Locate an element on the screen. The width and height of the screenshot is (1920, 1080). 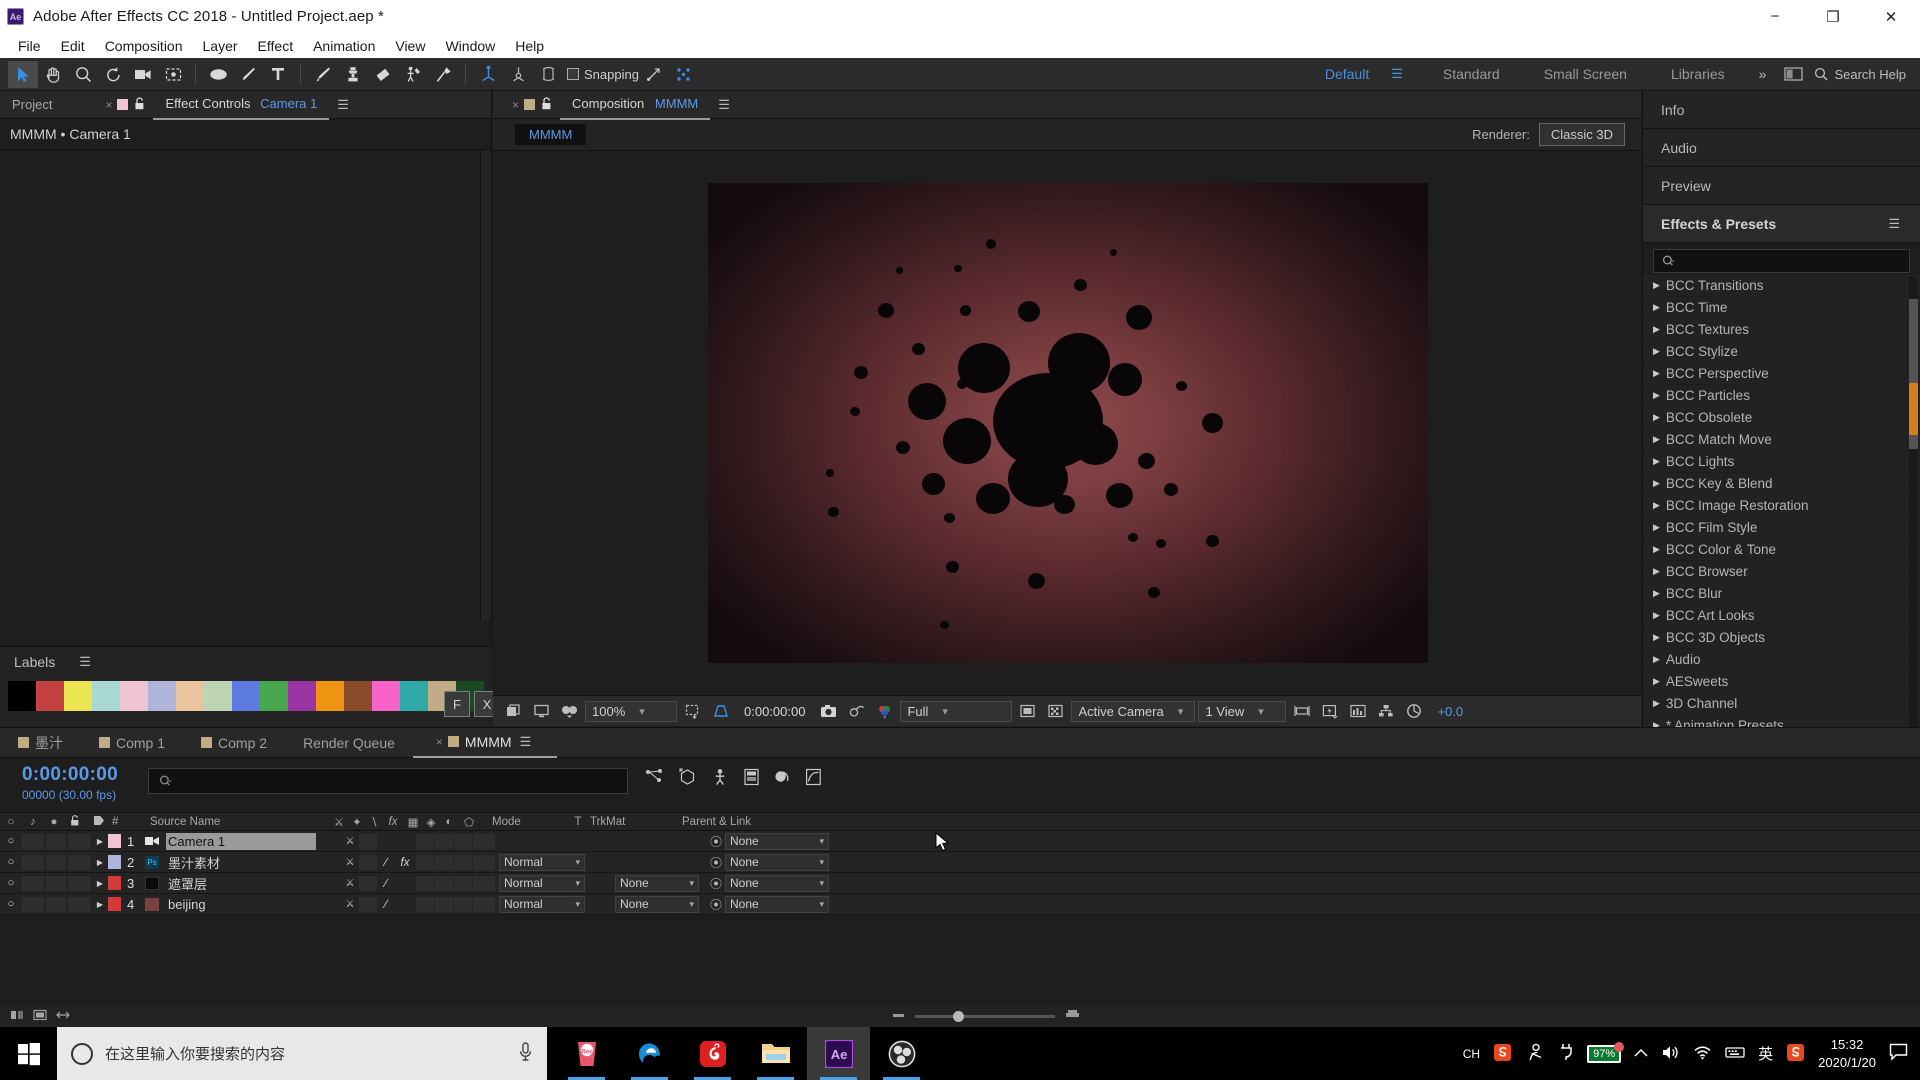
scale-3d-axis-icon is located at coordinates (518, 74).